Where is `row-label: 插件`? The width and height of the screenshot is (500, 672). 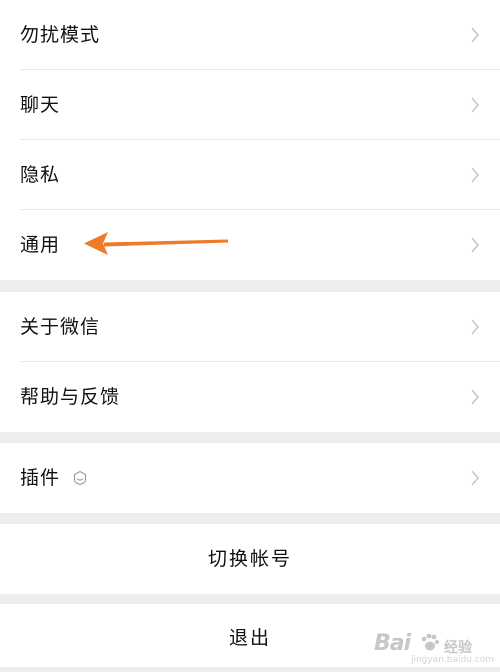
row-label: 插件 is located at coordinates (40, 478).